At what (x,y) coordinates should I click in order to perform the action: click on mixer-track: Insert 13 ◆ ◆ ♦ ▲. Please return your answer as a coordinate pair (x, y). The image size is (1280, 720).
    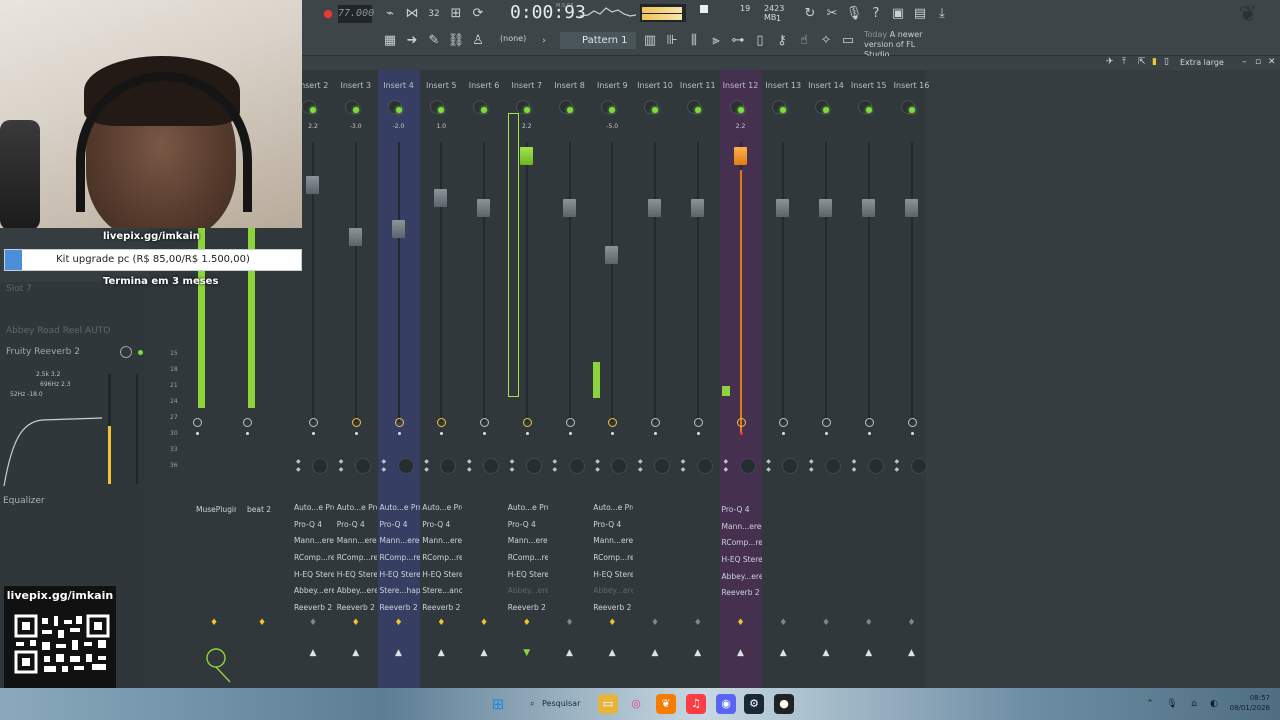
    Looking at the image, I should click on (783, 379).